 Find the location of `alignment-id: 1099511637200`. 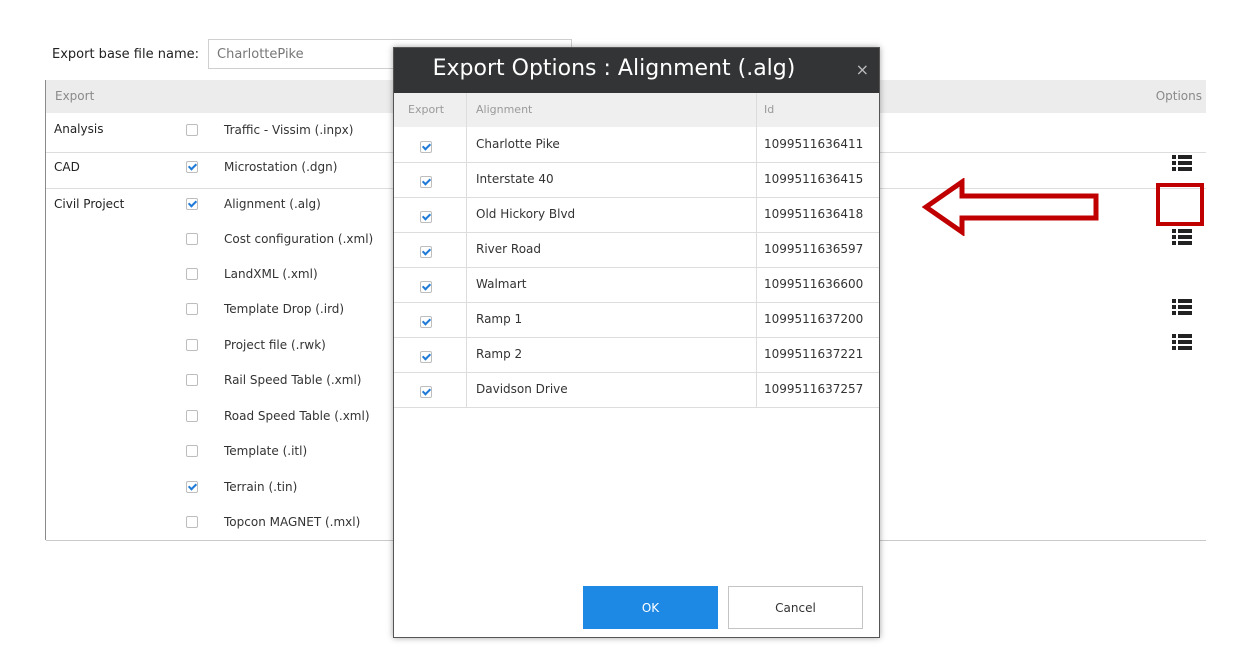

alignment-id: 1099511637200 is located at coordinates (814, 319).